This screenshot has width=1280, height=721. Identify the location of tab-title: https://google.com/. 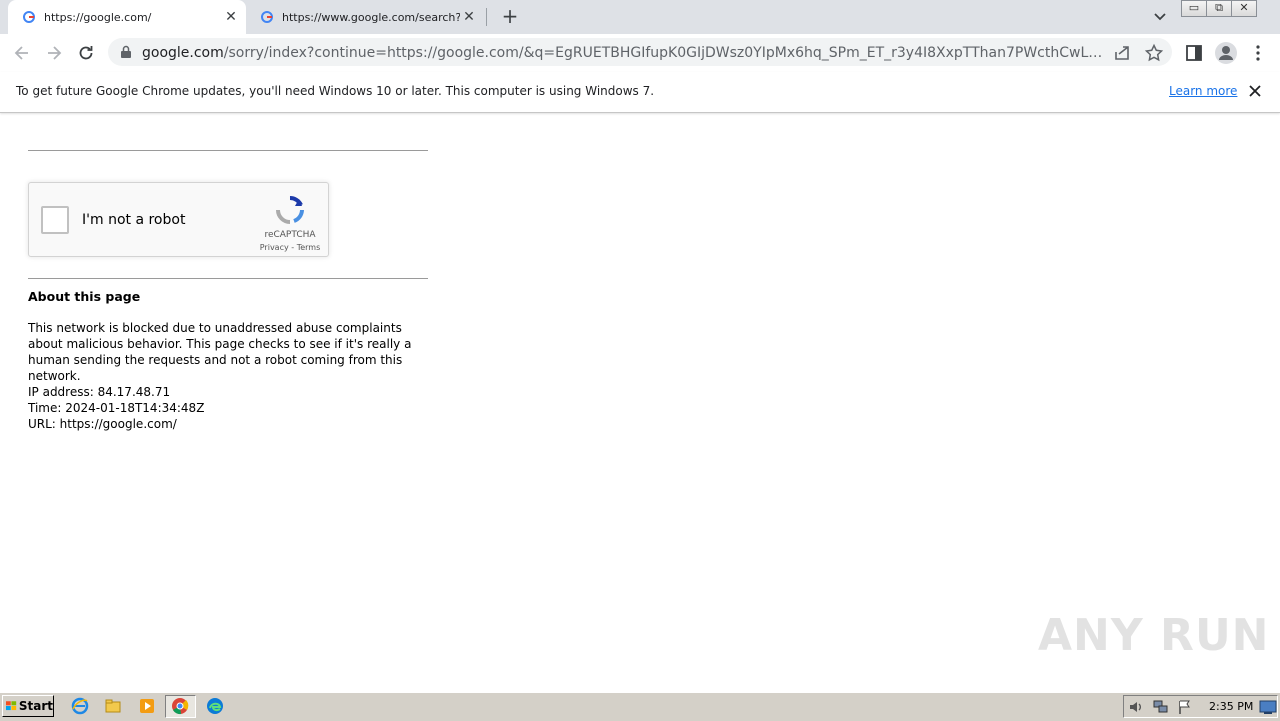
(98, 17).